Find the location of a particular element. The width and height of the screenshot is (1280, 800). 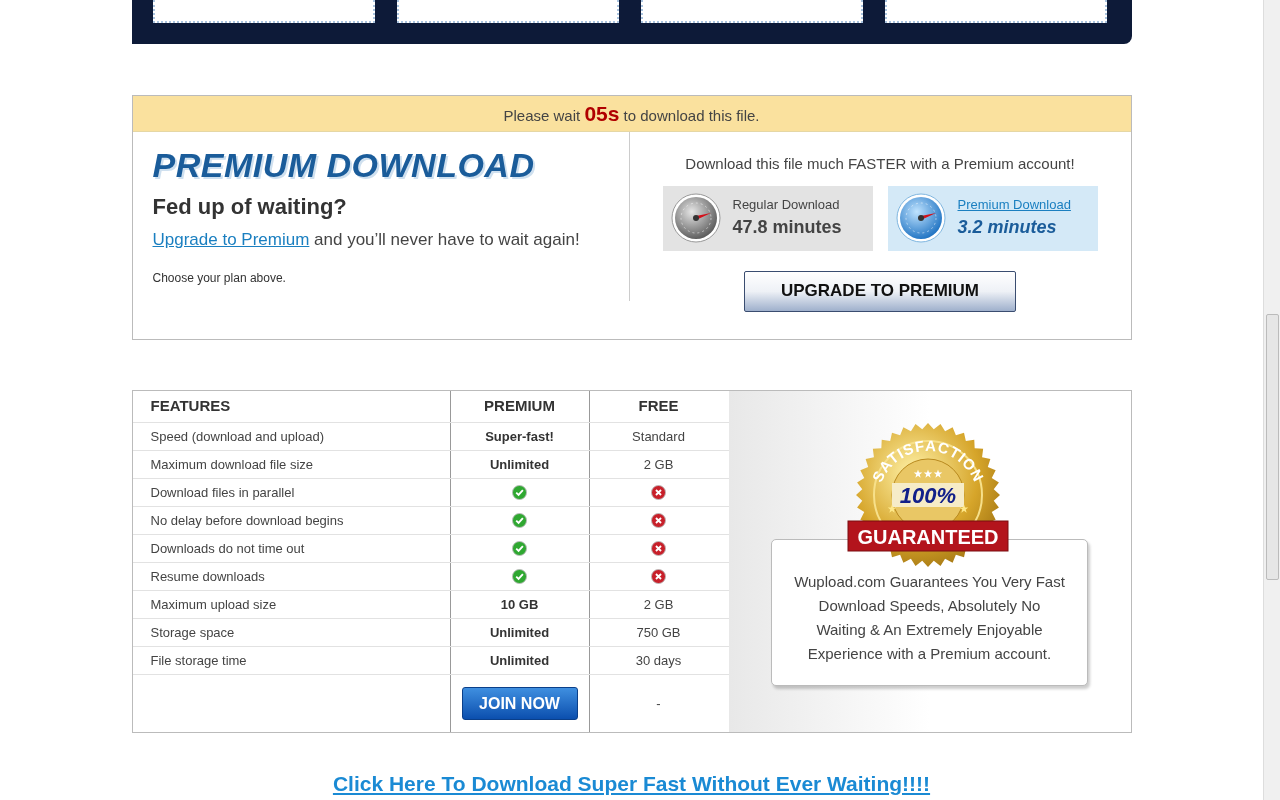

column-header: PREMIUM is located at coordinates (519, 406).